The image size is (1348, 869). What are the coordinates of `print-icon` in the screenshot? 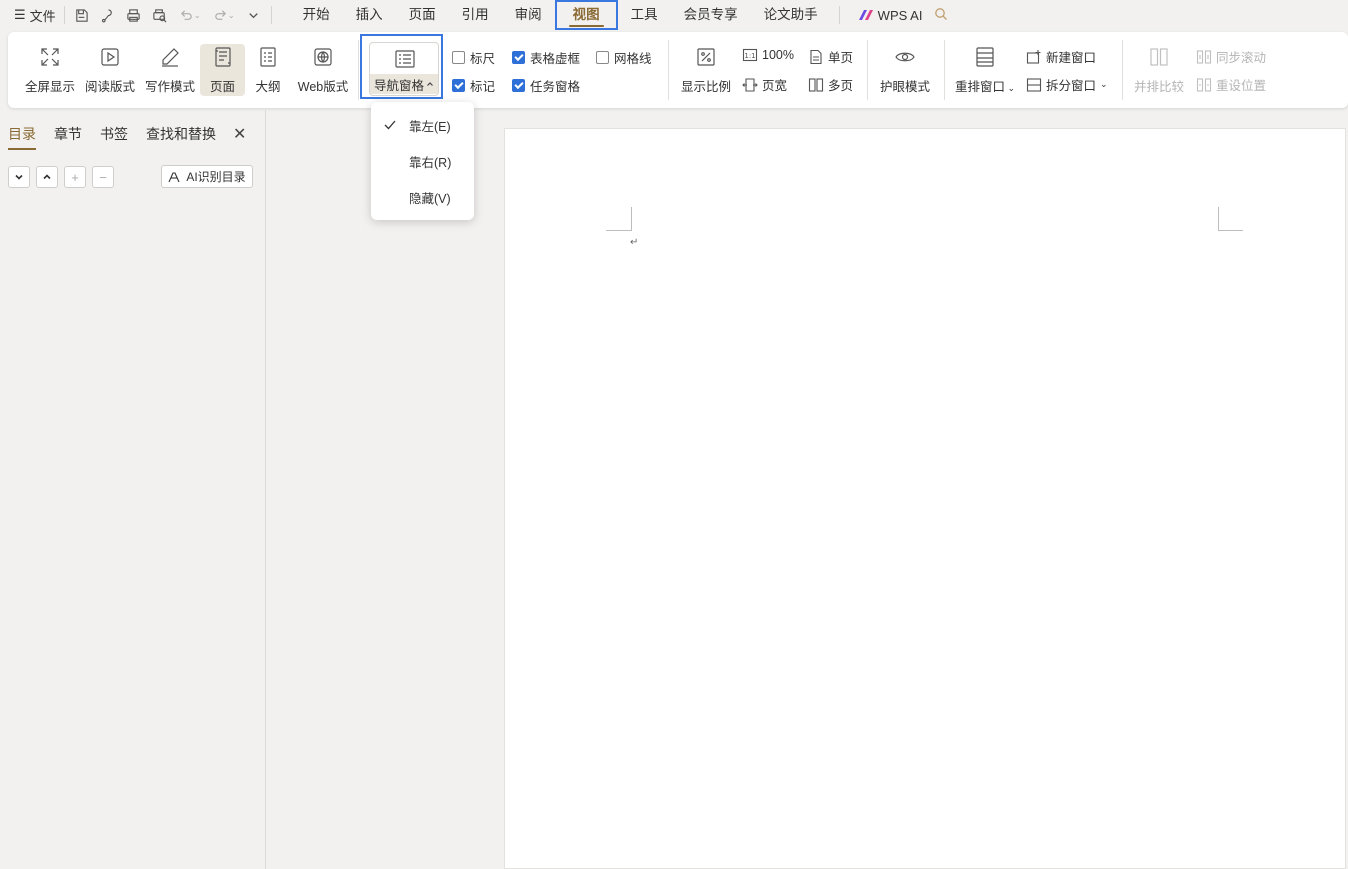 It's located at (134, 15).